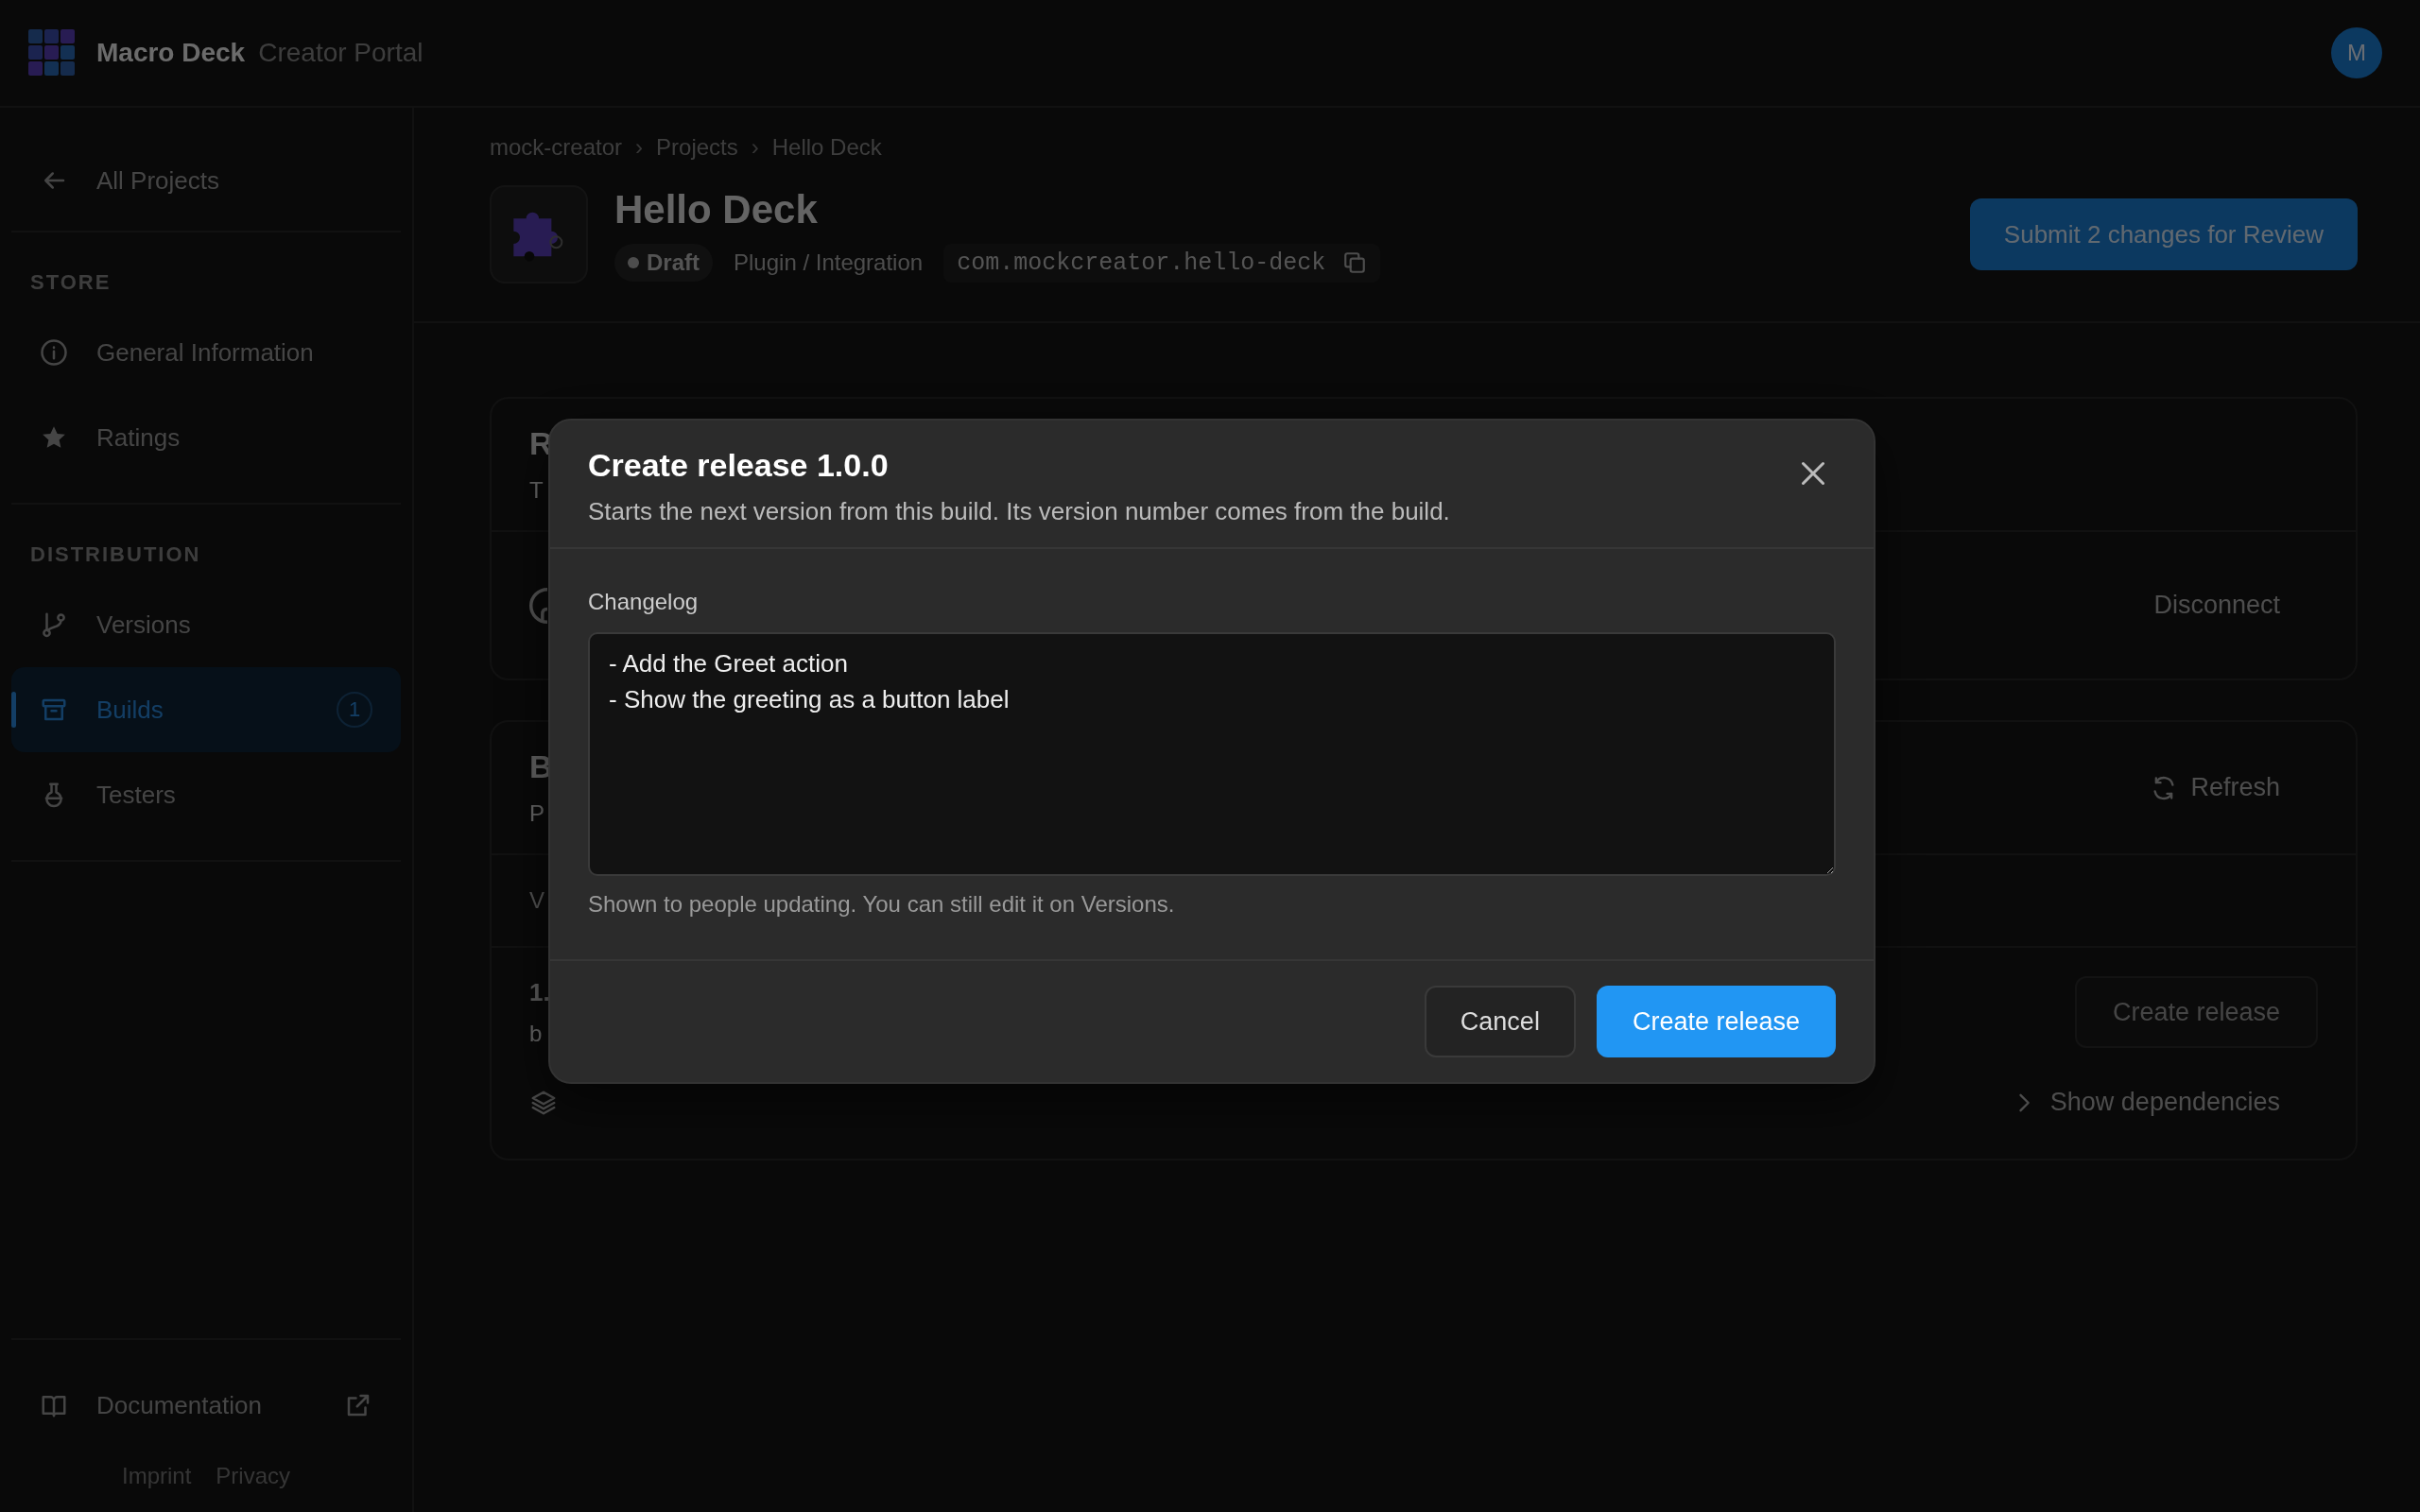 Image resolution: width=2420 pixels, height=1512 pixels. Describe the element at coordinates (206, 437) in the screenshot. I see `sidebar-item: Ratings` at that location.